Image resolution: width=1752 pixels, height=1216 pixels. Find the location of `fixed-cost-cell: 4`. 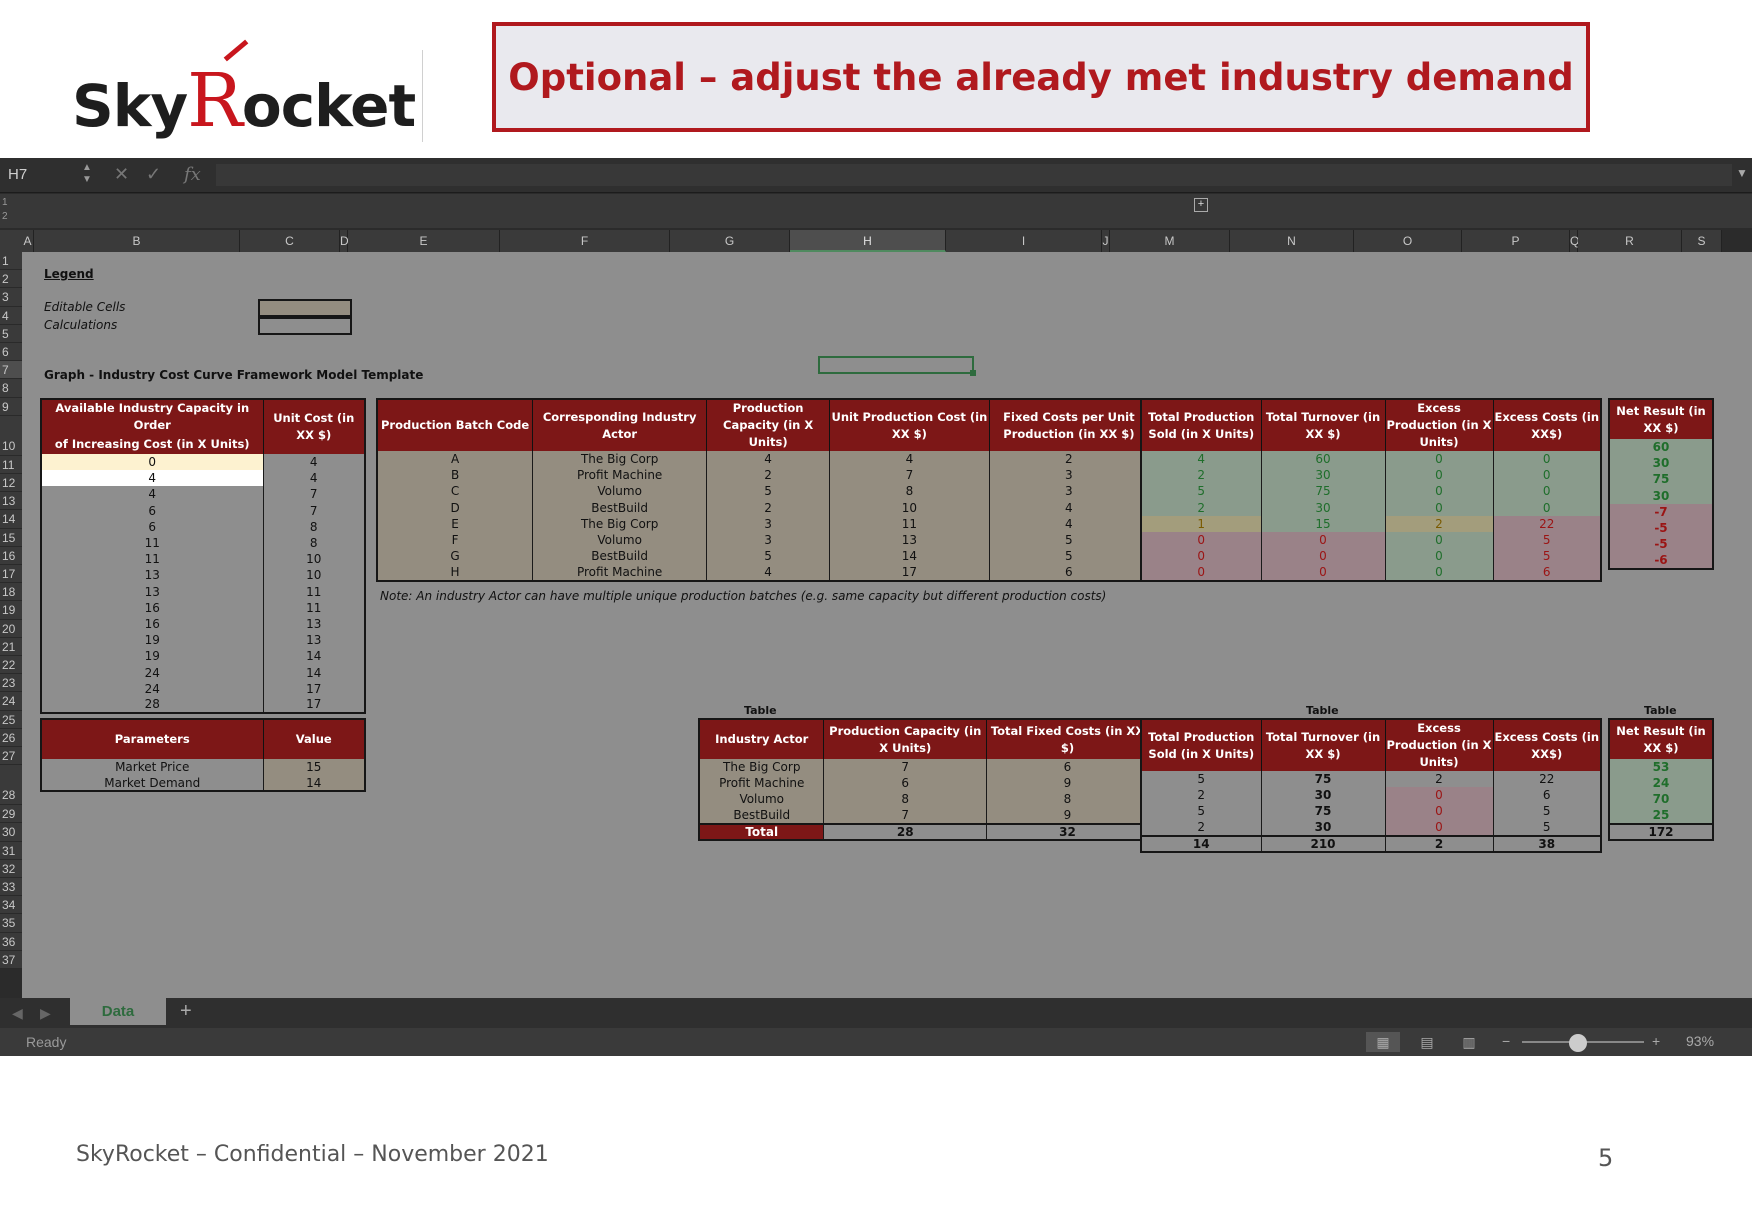

fixed-cost-cell: 4 is located at coordinates (1068, 507).